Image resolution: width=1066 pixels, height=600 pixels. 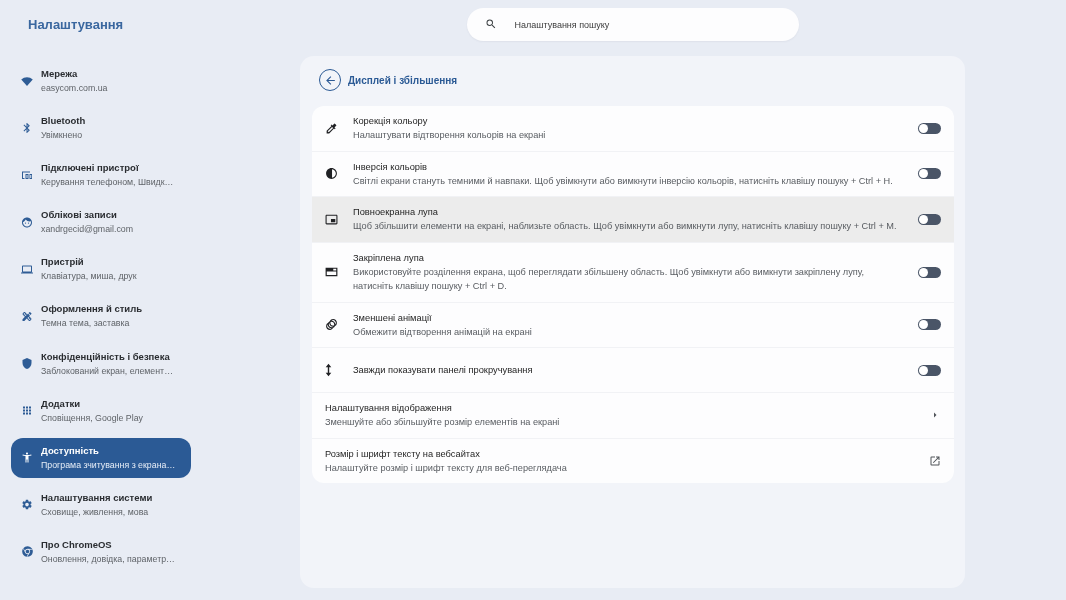 I want to click on setting-row: Повноекранна лупа Щоб збільшити елементи на екрані, наблизьте область. Щоб увімкнути або вимкнути лупу, натисніть клавішу пошуку + Ctrl + M., so click(x=633, y=220).